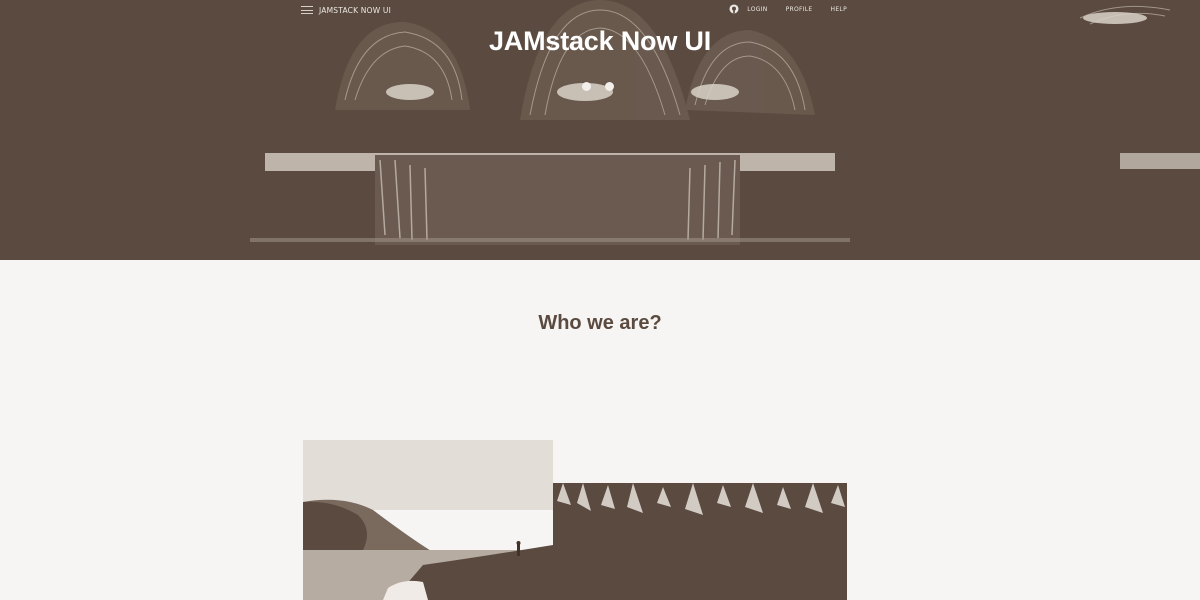 The image size is (1200, 600). Describe the element at coordinates (307, 10) in the screenshot. I see `menu-icon` at that location.